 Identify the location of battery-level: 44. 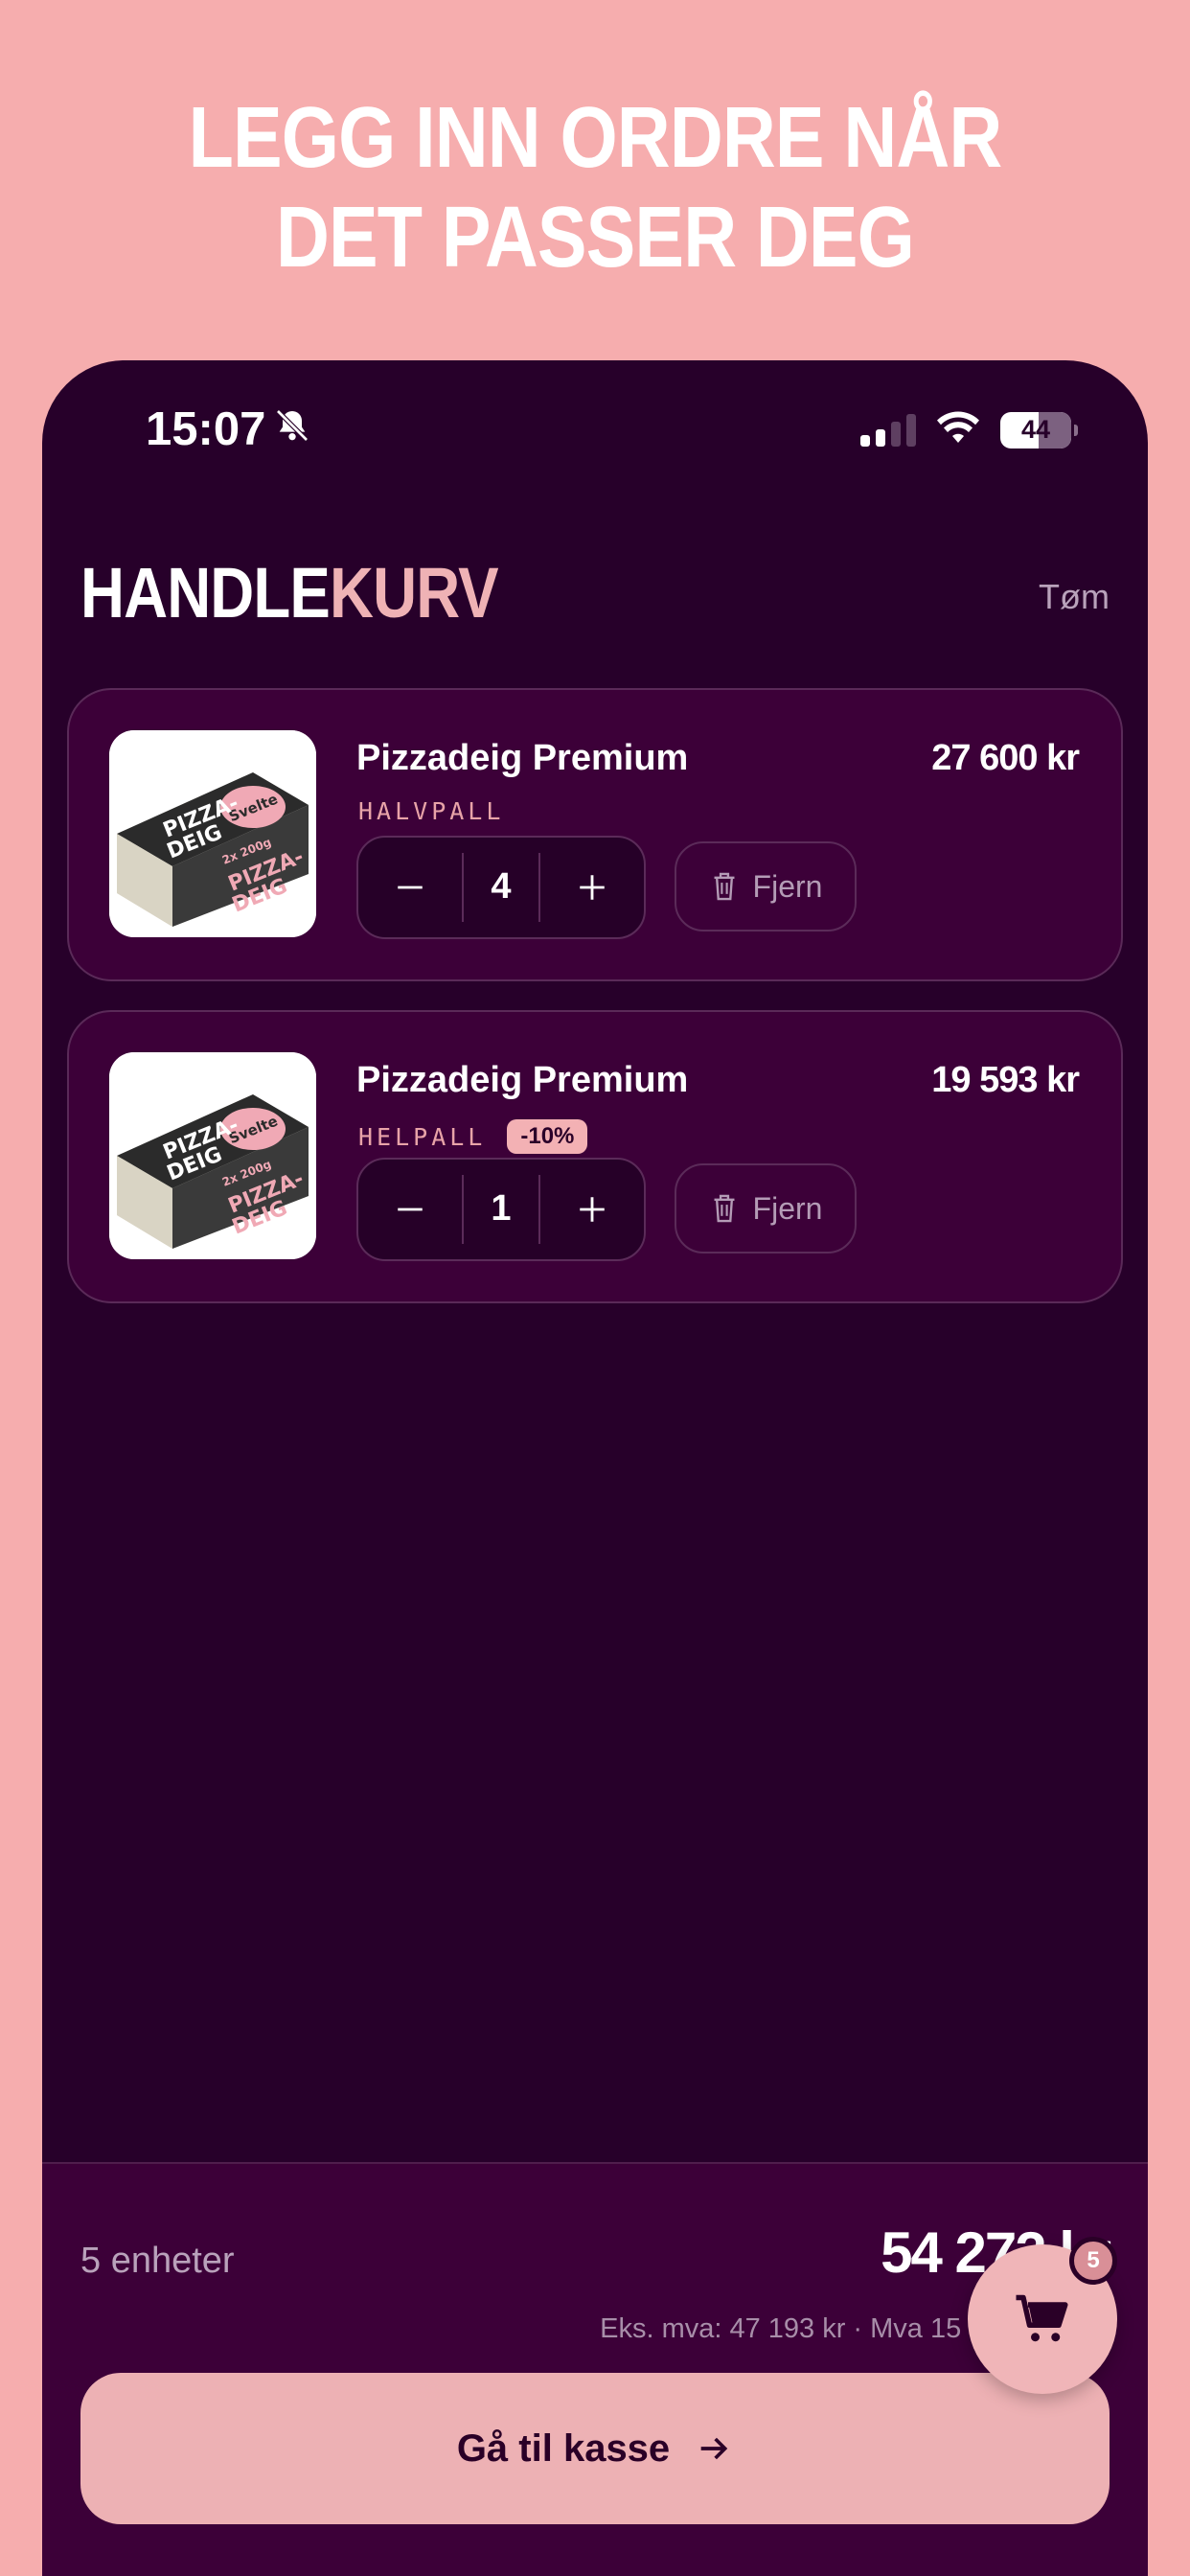
(1036, 429).